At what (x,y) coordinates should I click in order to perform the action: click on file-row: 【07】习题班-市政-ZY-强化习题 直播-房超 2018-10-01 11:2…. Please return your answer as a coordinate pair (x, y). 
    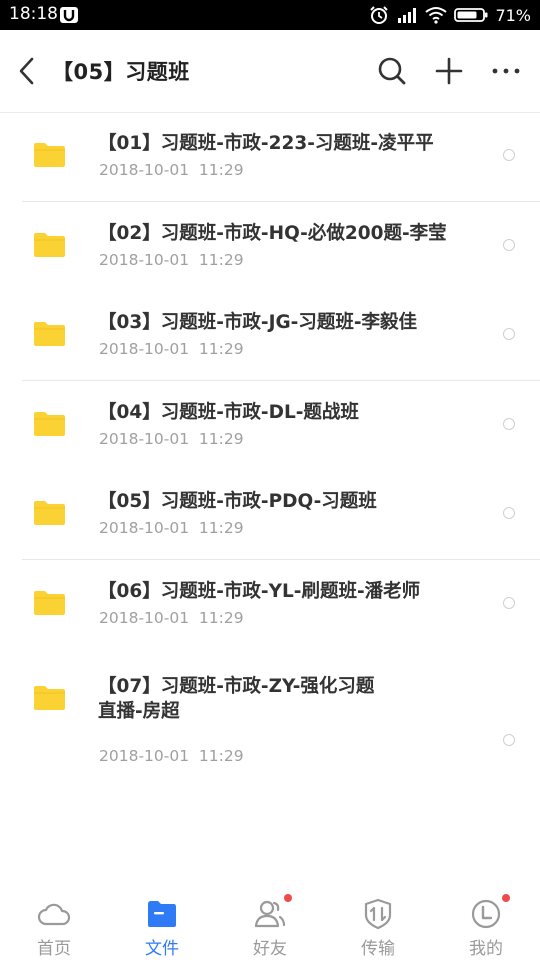
    Looking at the image, I should click on (270, 707).